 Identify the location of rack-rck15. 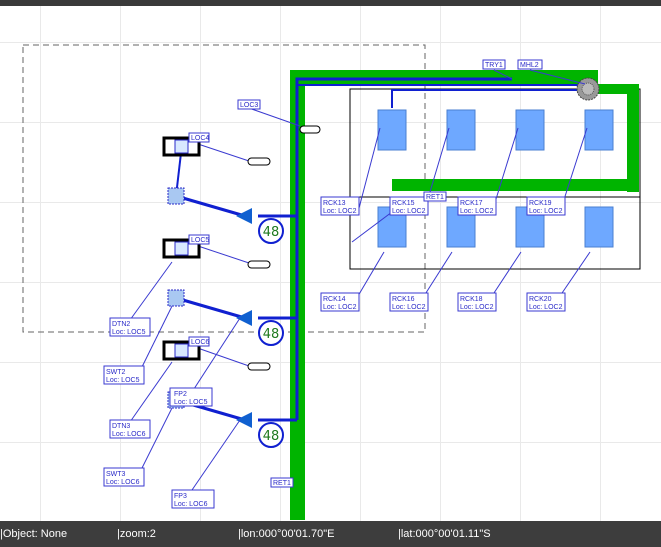
(461, 130).